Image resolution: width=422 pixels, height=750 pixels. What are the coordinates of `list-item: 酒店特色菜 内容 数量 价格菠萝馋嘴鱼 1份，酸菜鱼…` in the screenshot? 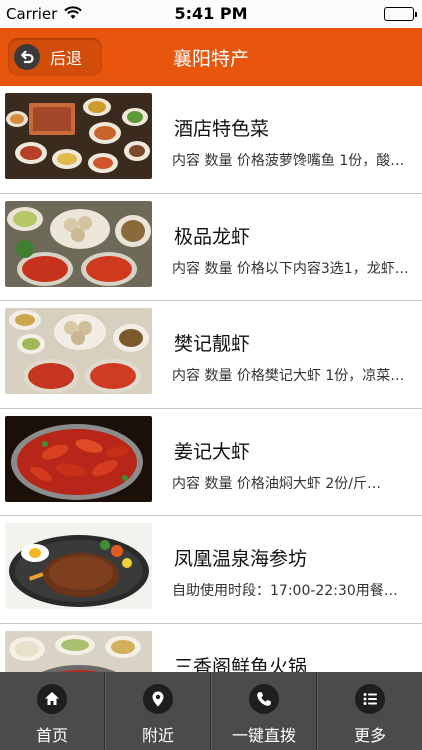 It's located at (211, 140).